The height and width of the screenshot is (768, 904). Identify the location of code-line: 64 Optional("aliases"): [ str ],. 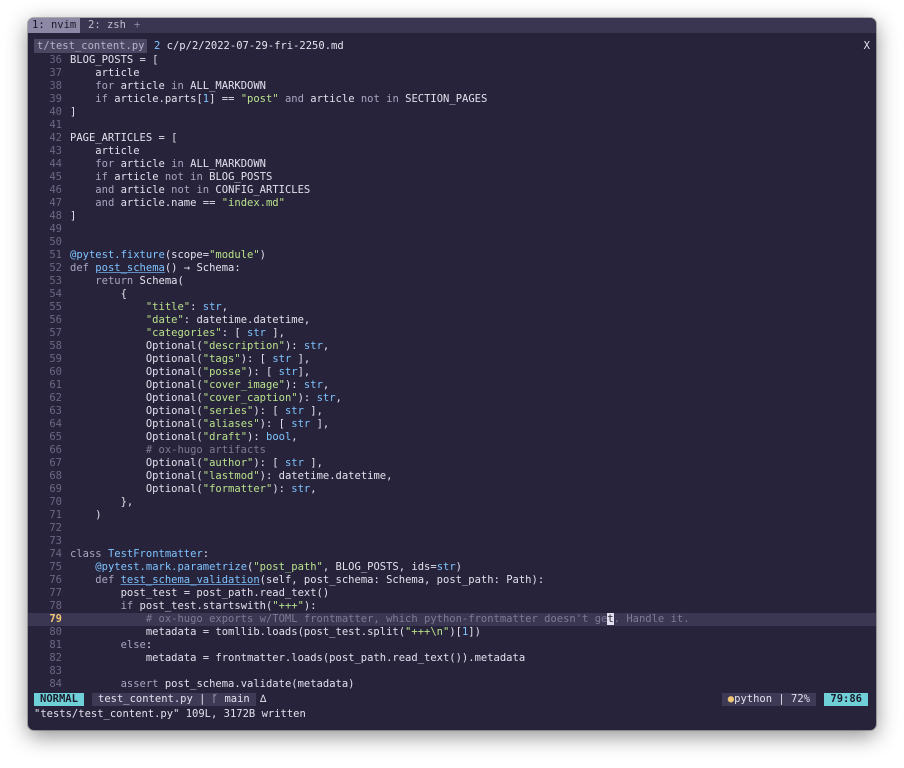
(452, 424).